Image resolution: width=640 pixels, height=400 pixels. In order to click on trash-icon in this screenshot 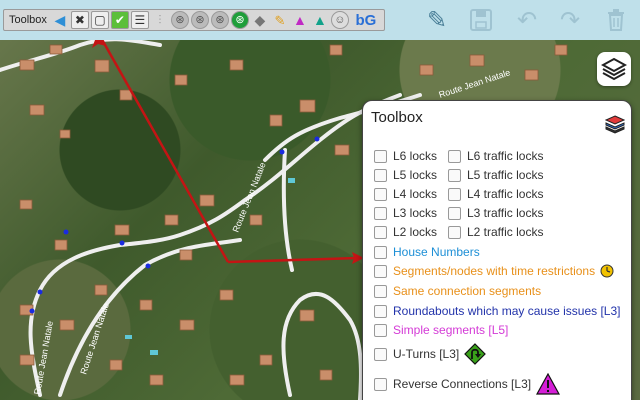, I will do `click(616, 20)`.